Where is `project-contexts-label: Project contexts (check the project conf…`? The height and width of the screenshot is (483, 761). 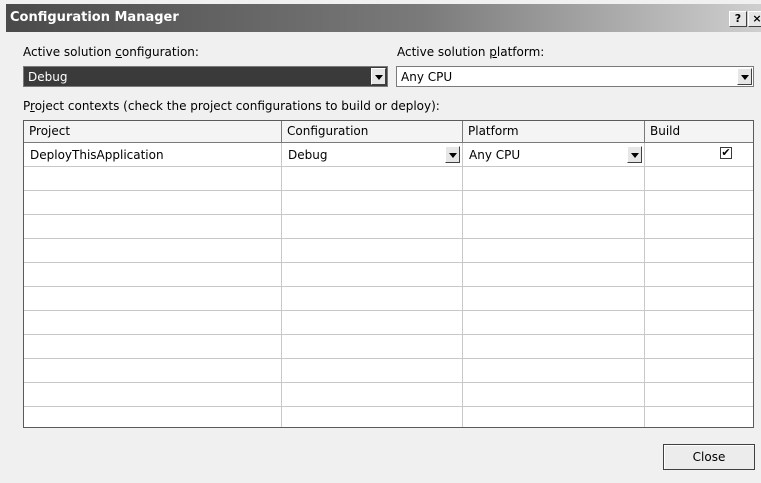
project-contexts-label: Project contexts (check the project conf… is located at coordinates (231, 106).